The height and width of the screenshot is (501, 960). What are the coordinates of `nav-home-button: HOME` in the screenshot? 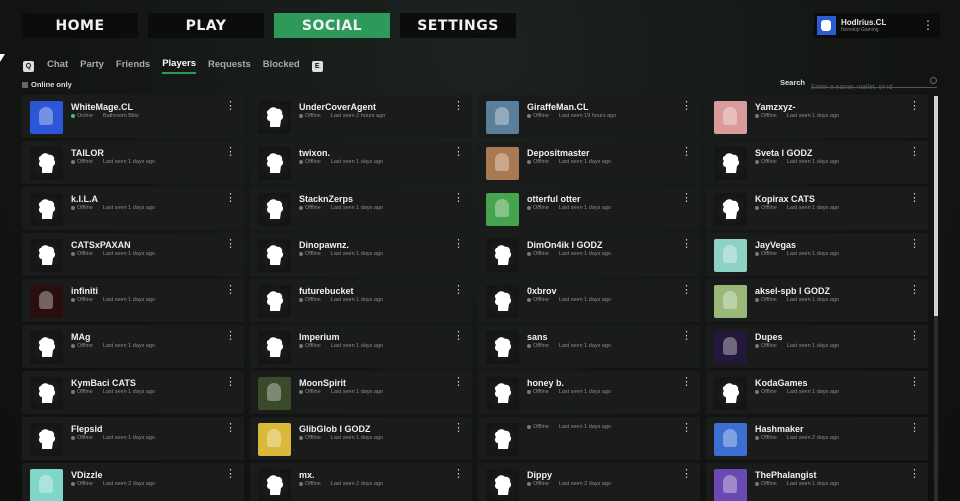 It's located at (80, 25).